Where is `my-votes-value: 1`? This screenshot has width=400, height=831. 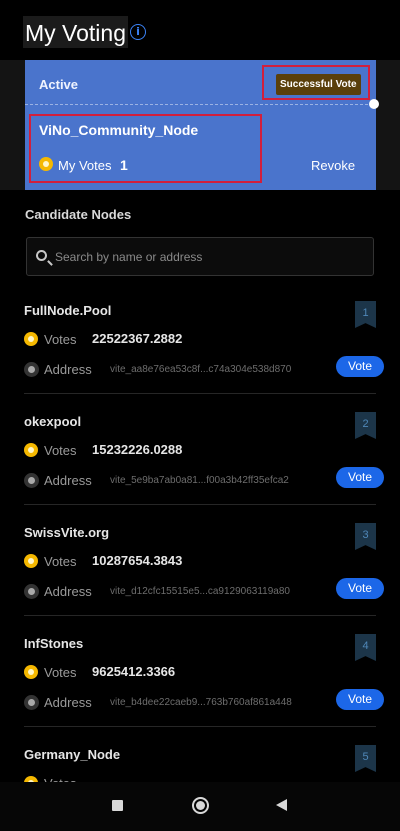
my-votes-value: 1 is located at coordinates (124, 165).